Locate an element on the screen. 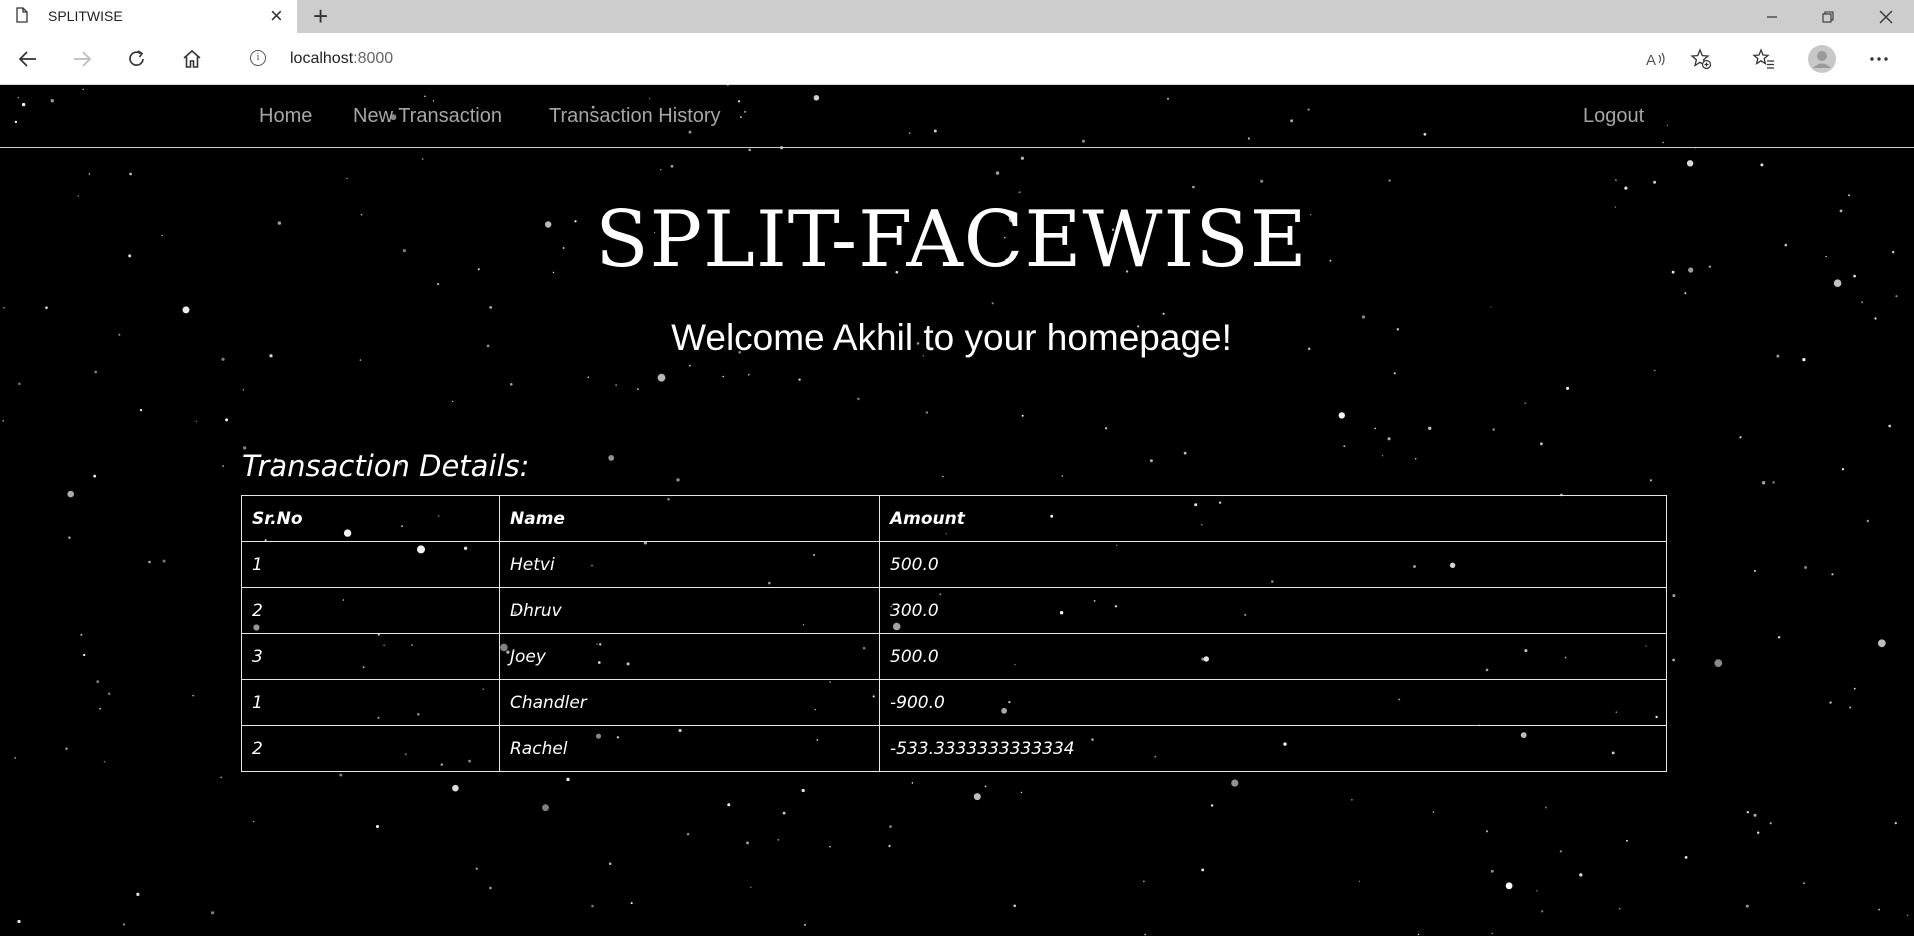 The height and width of the screenshot is (936, 1914). cell-name: Joey is located at coordinates (689, 656).